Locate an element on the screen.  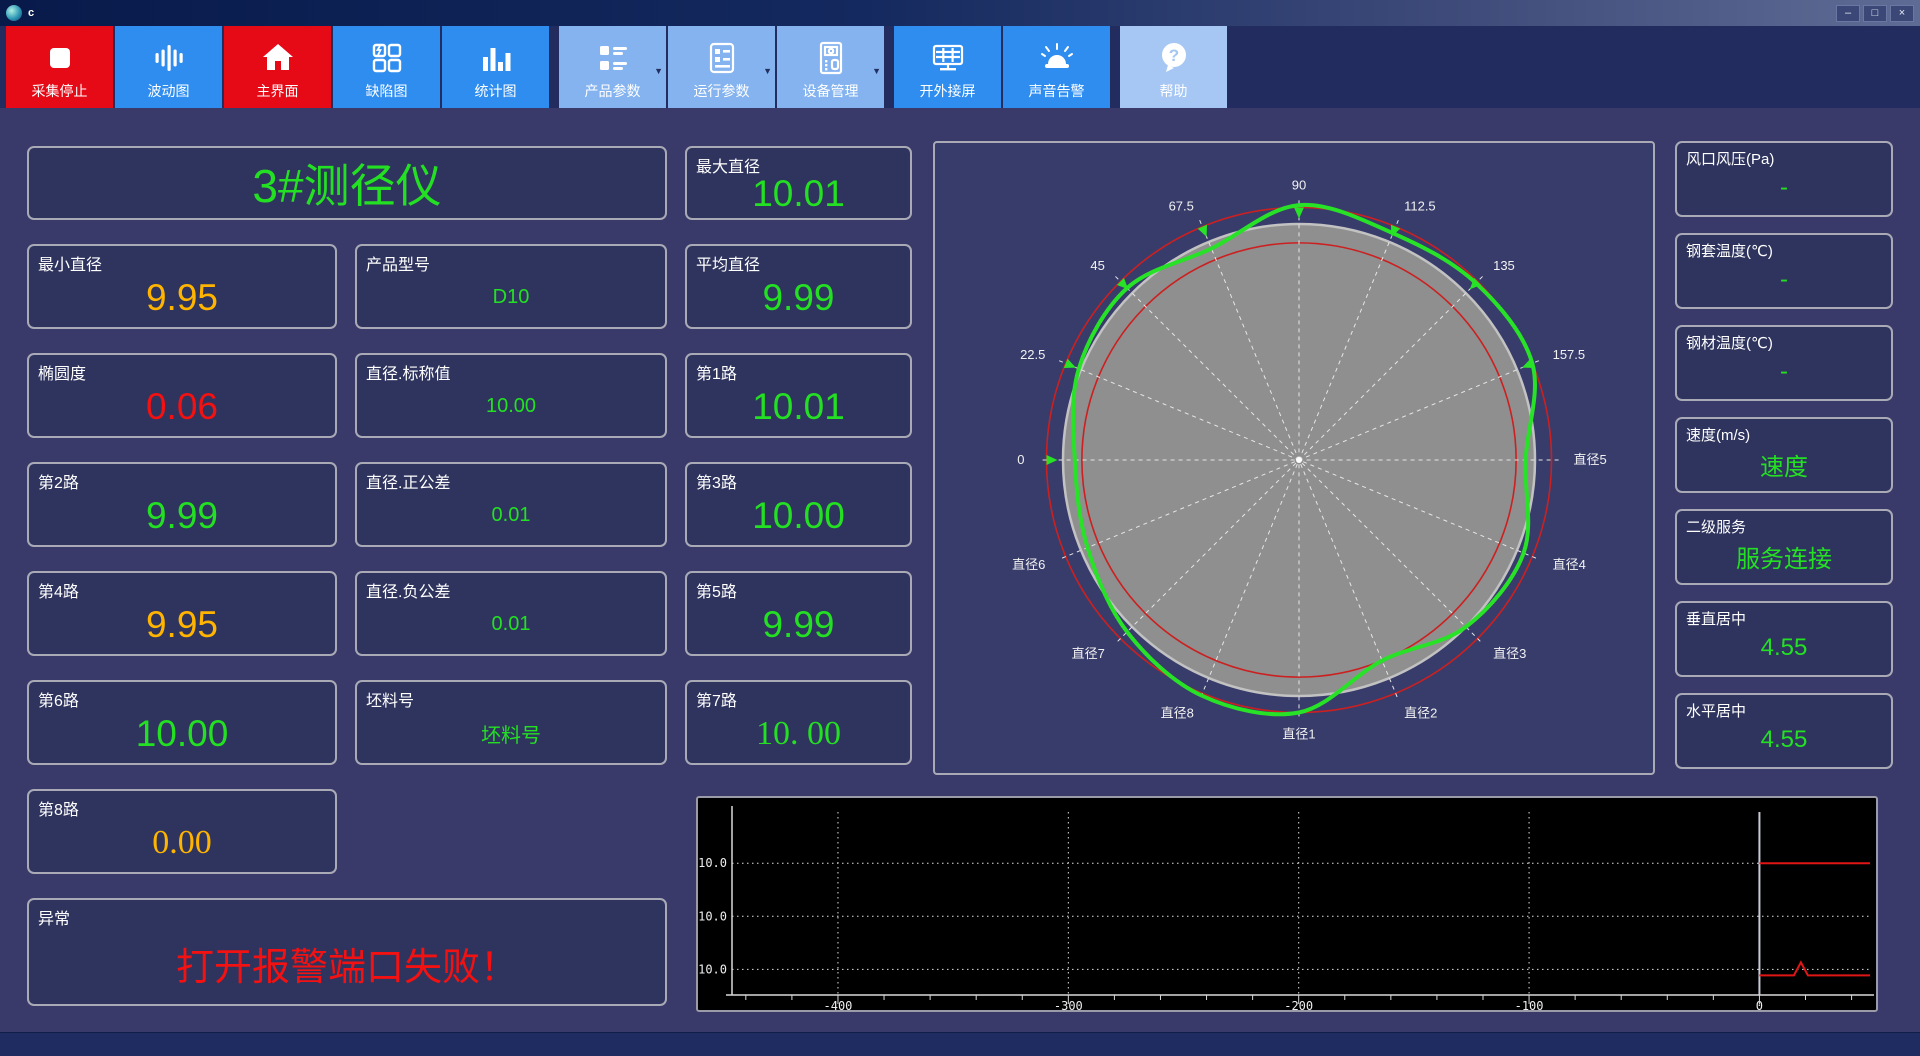
metric-nominal-diameter: 直径.标称值 10.00 is located at coordinates (511, 395).